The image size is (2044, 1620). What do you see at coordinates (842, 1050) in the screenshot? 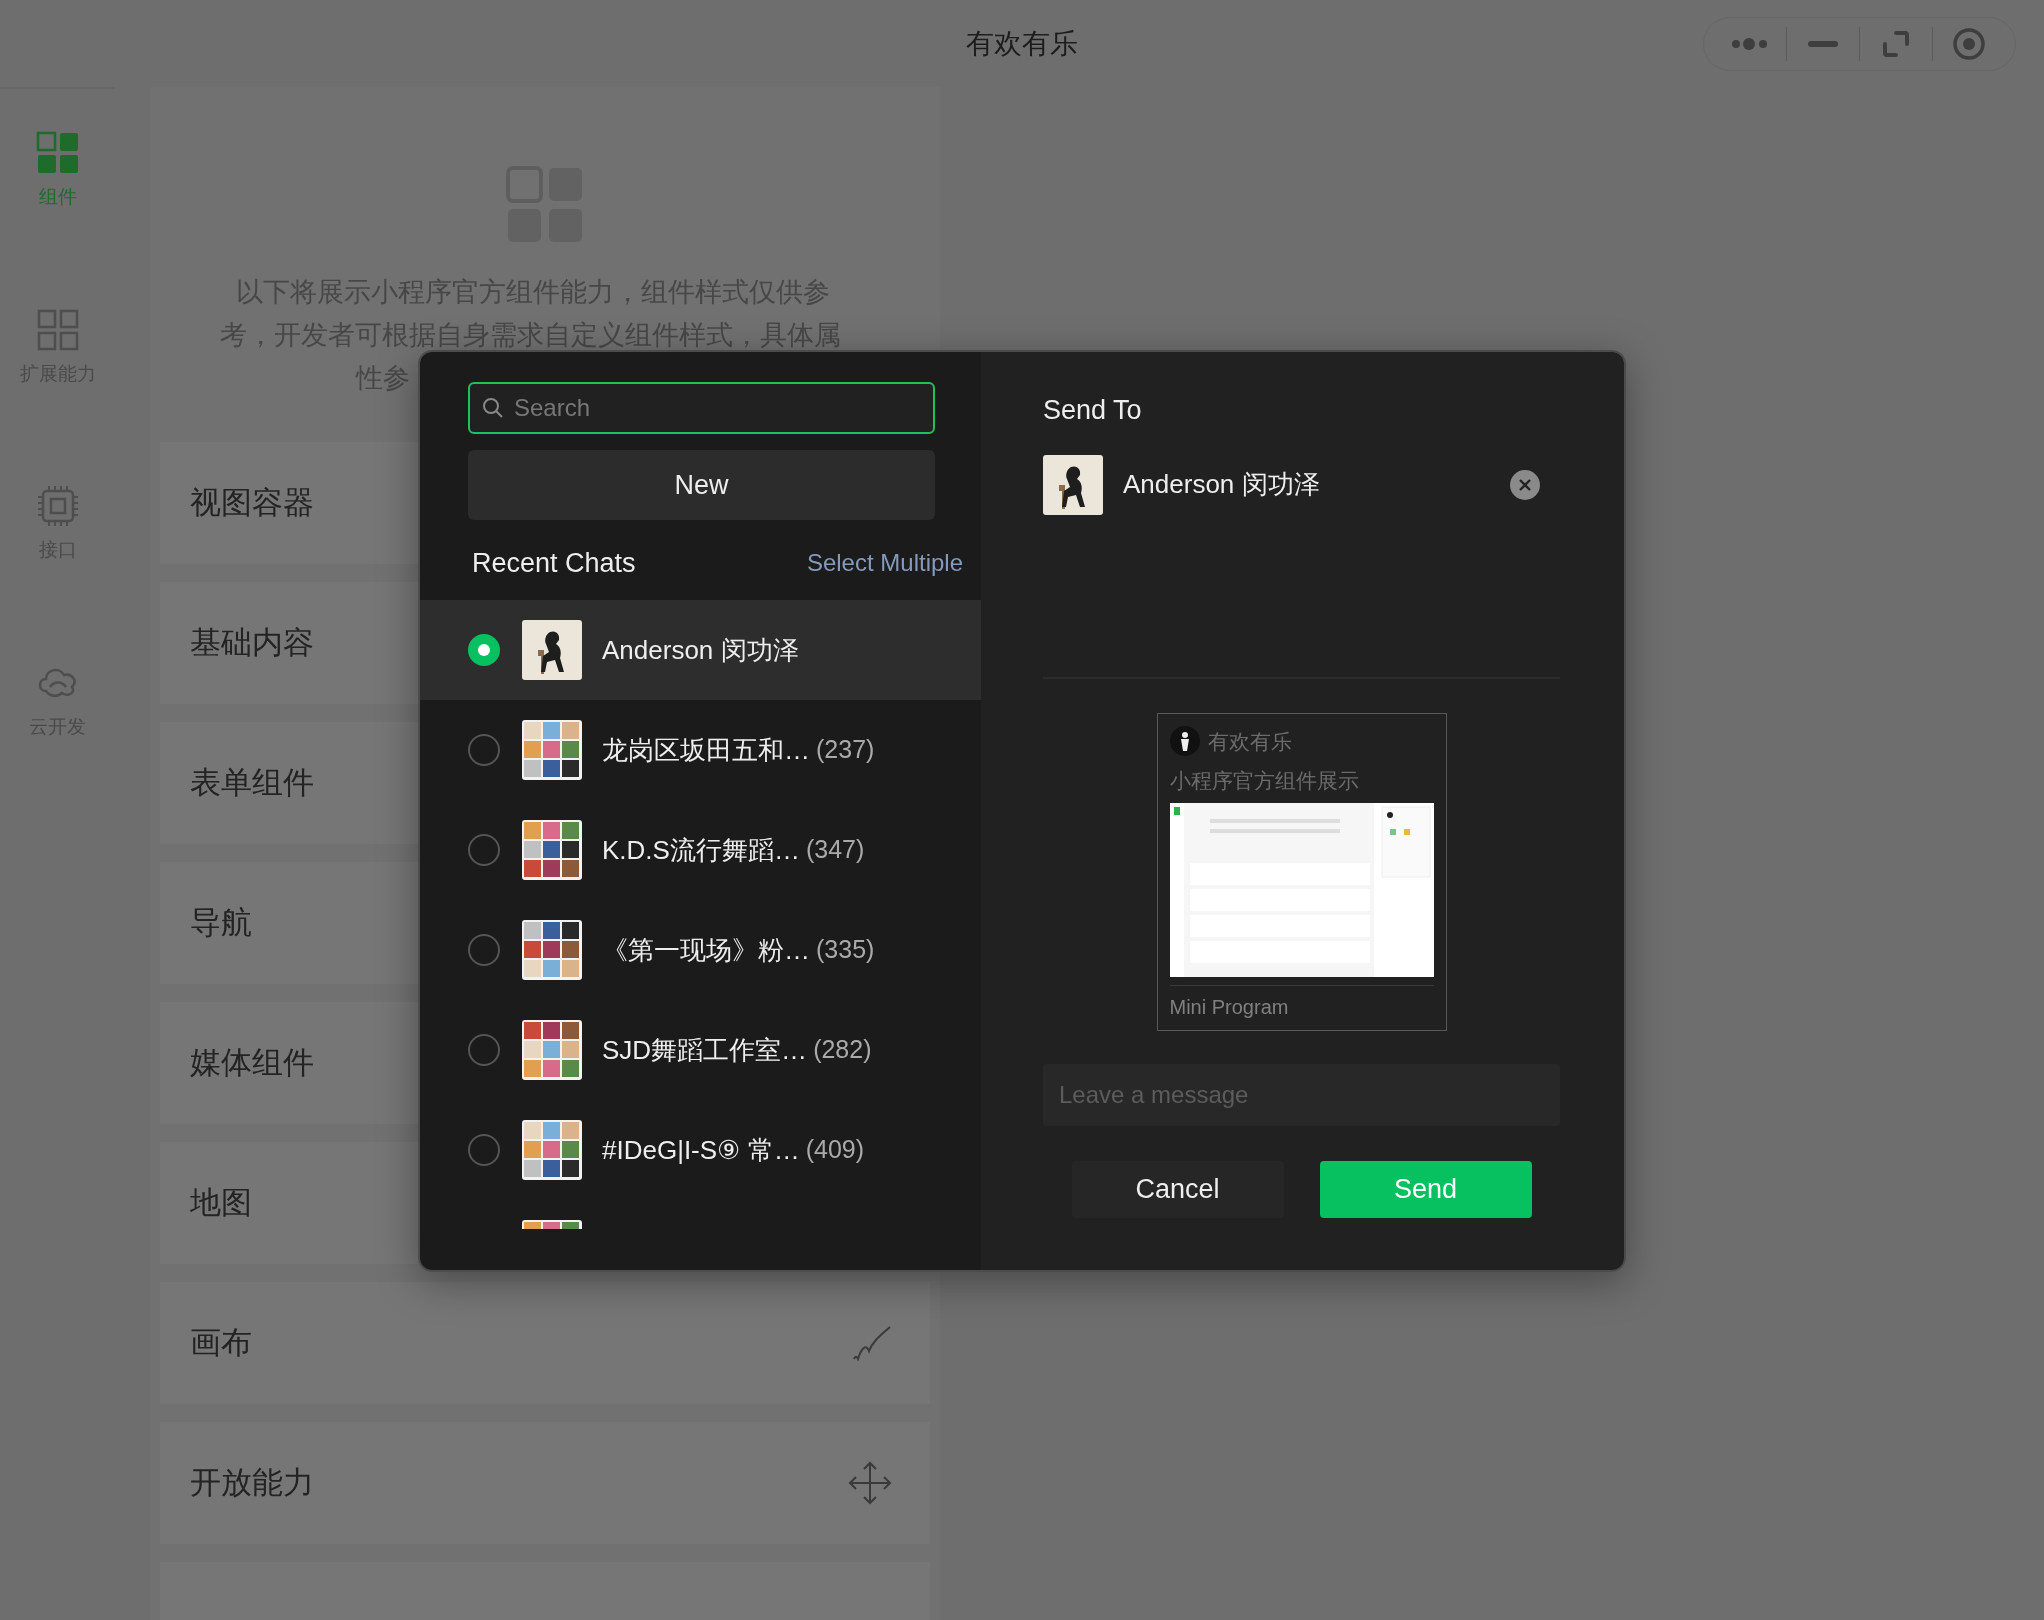
I see `member-count: (282)` at bounding box center [842, 1050].